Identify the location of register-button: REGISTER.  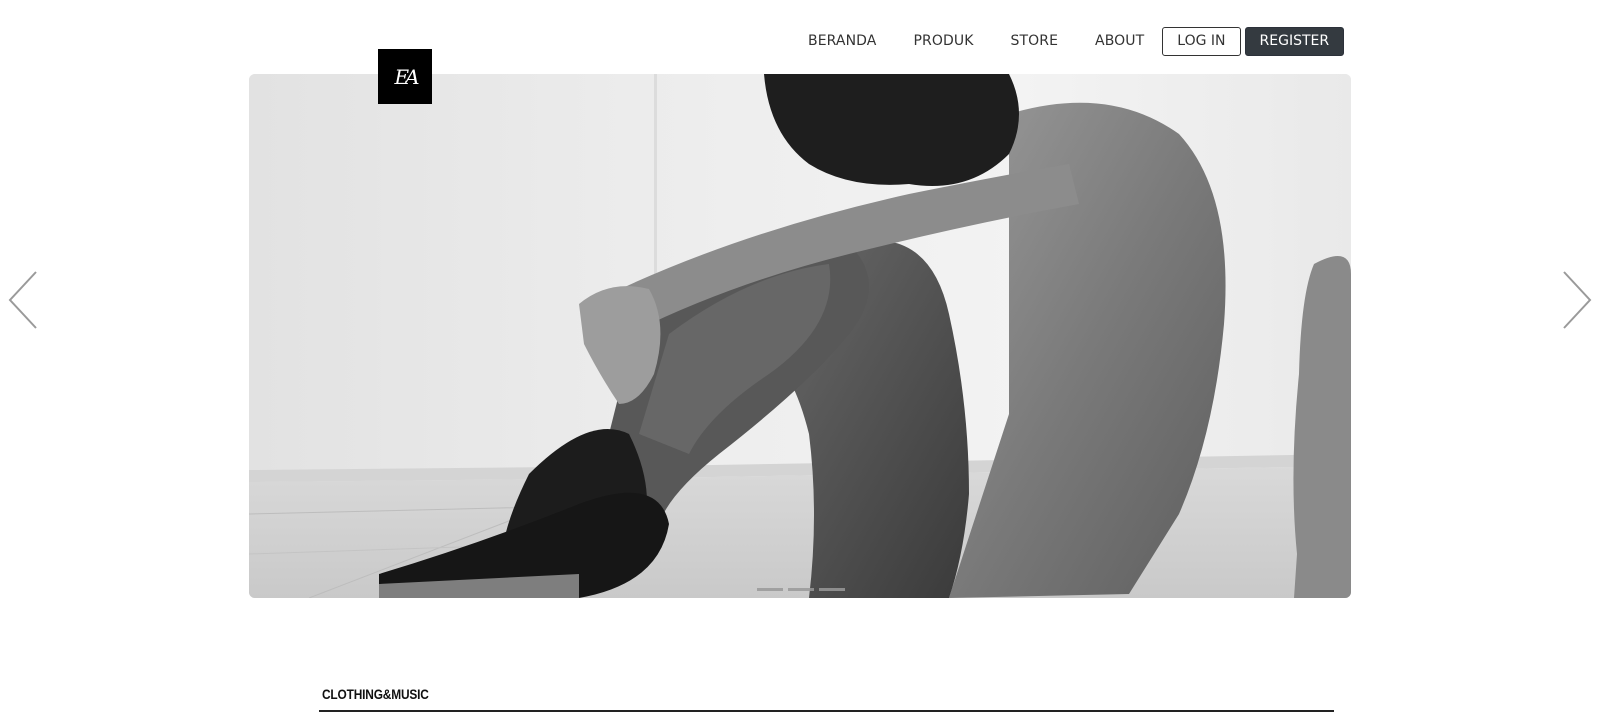
(1294, 41).